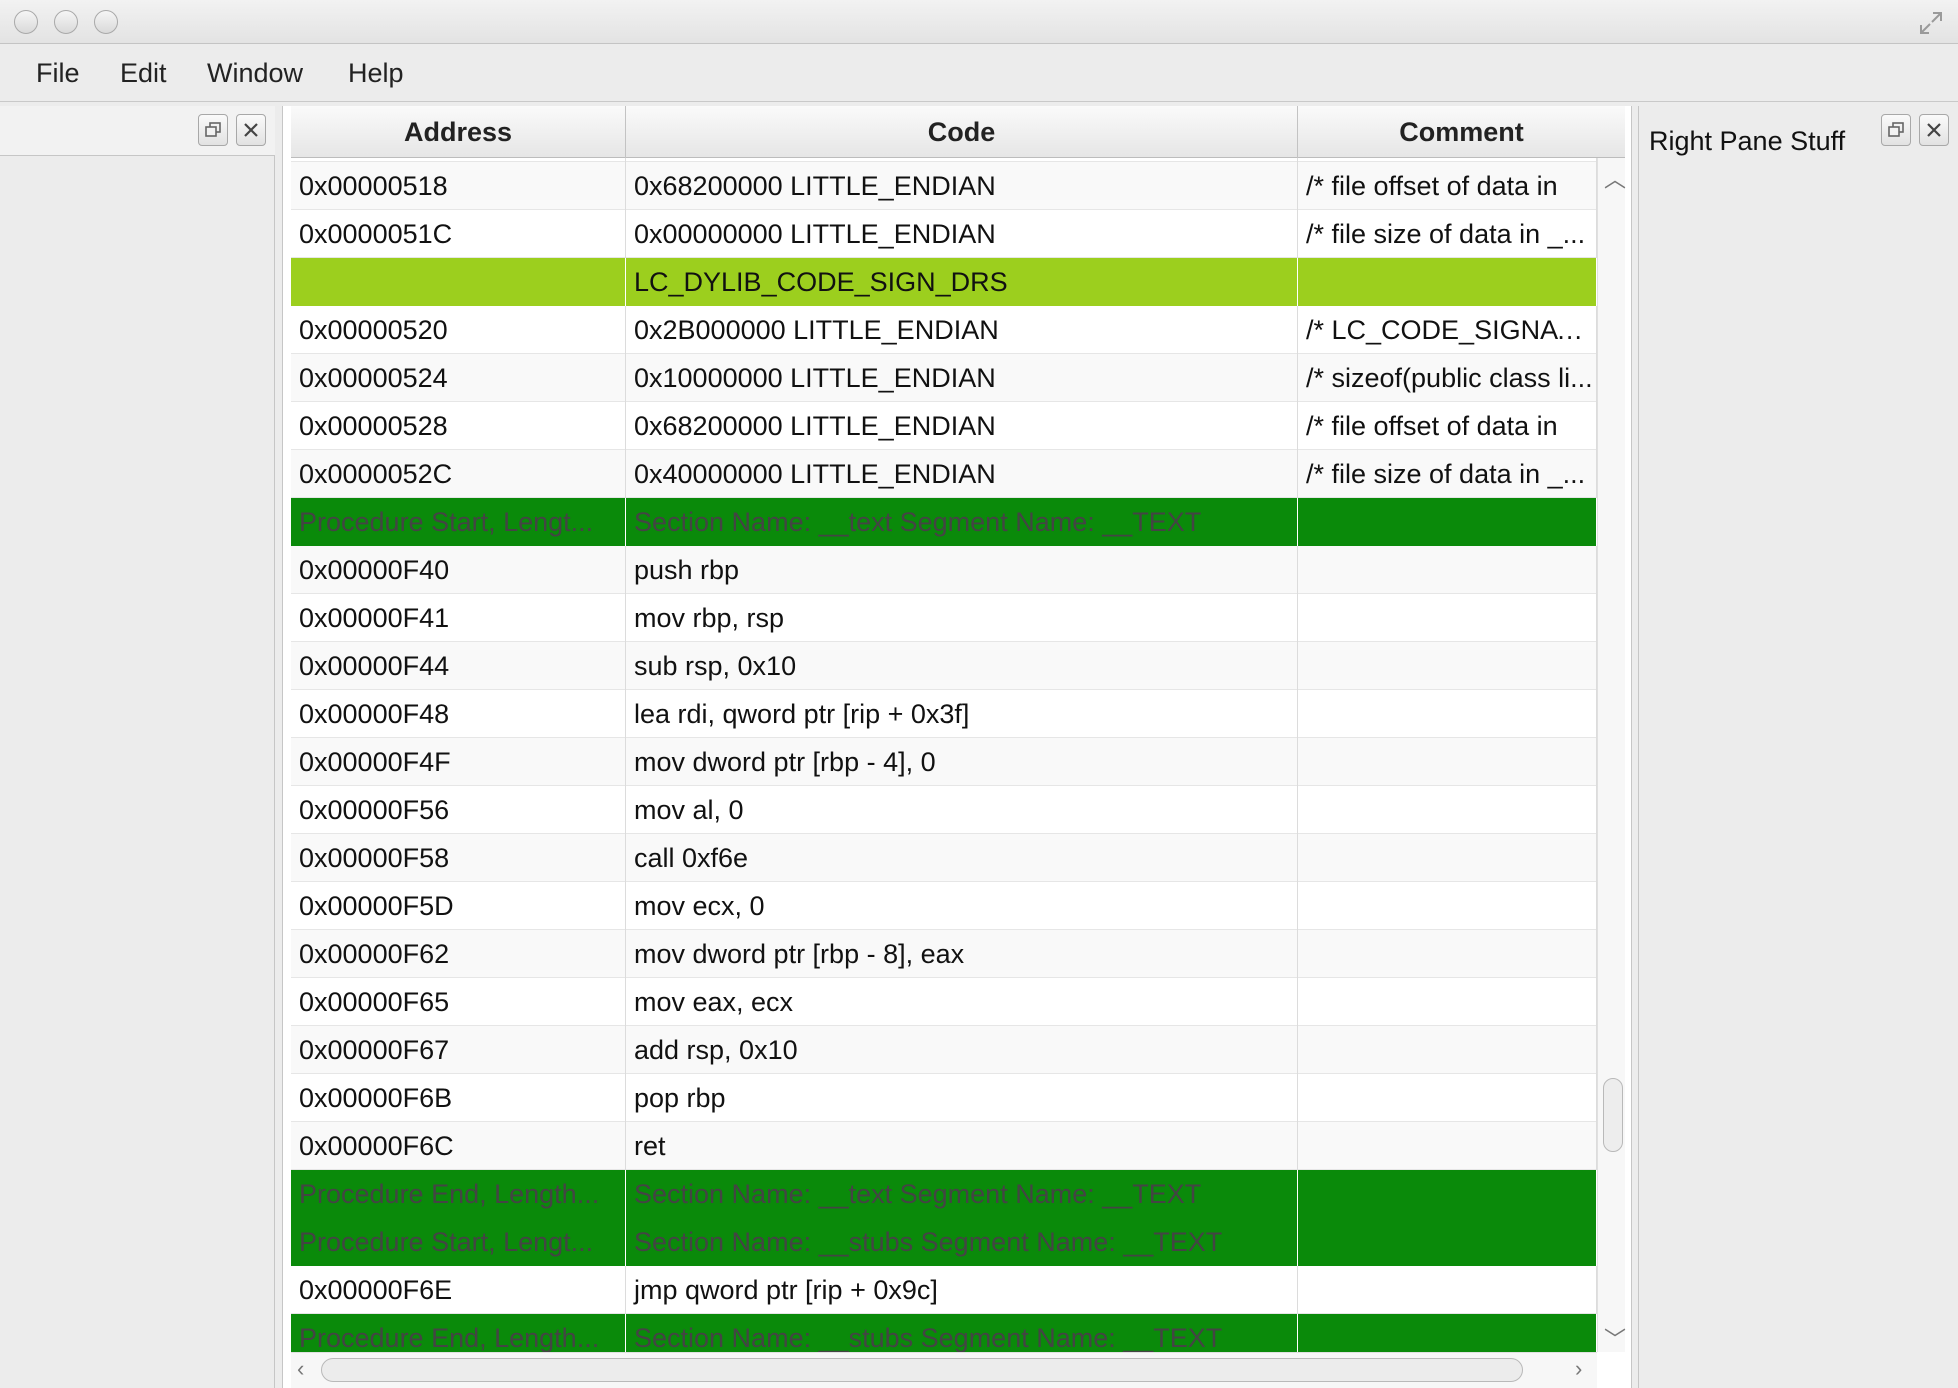 This screenshot has width=1958, height=1388. What do you see at coordinates (962, 1002) in the screenshot?
I see `cell-code: mov eax, ecx` at bounding box center [962, 1002].